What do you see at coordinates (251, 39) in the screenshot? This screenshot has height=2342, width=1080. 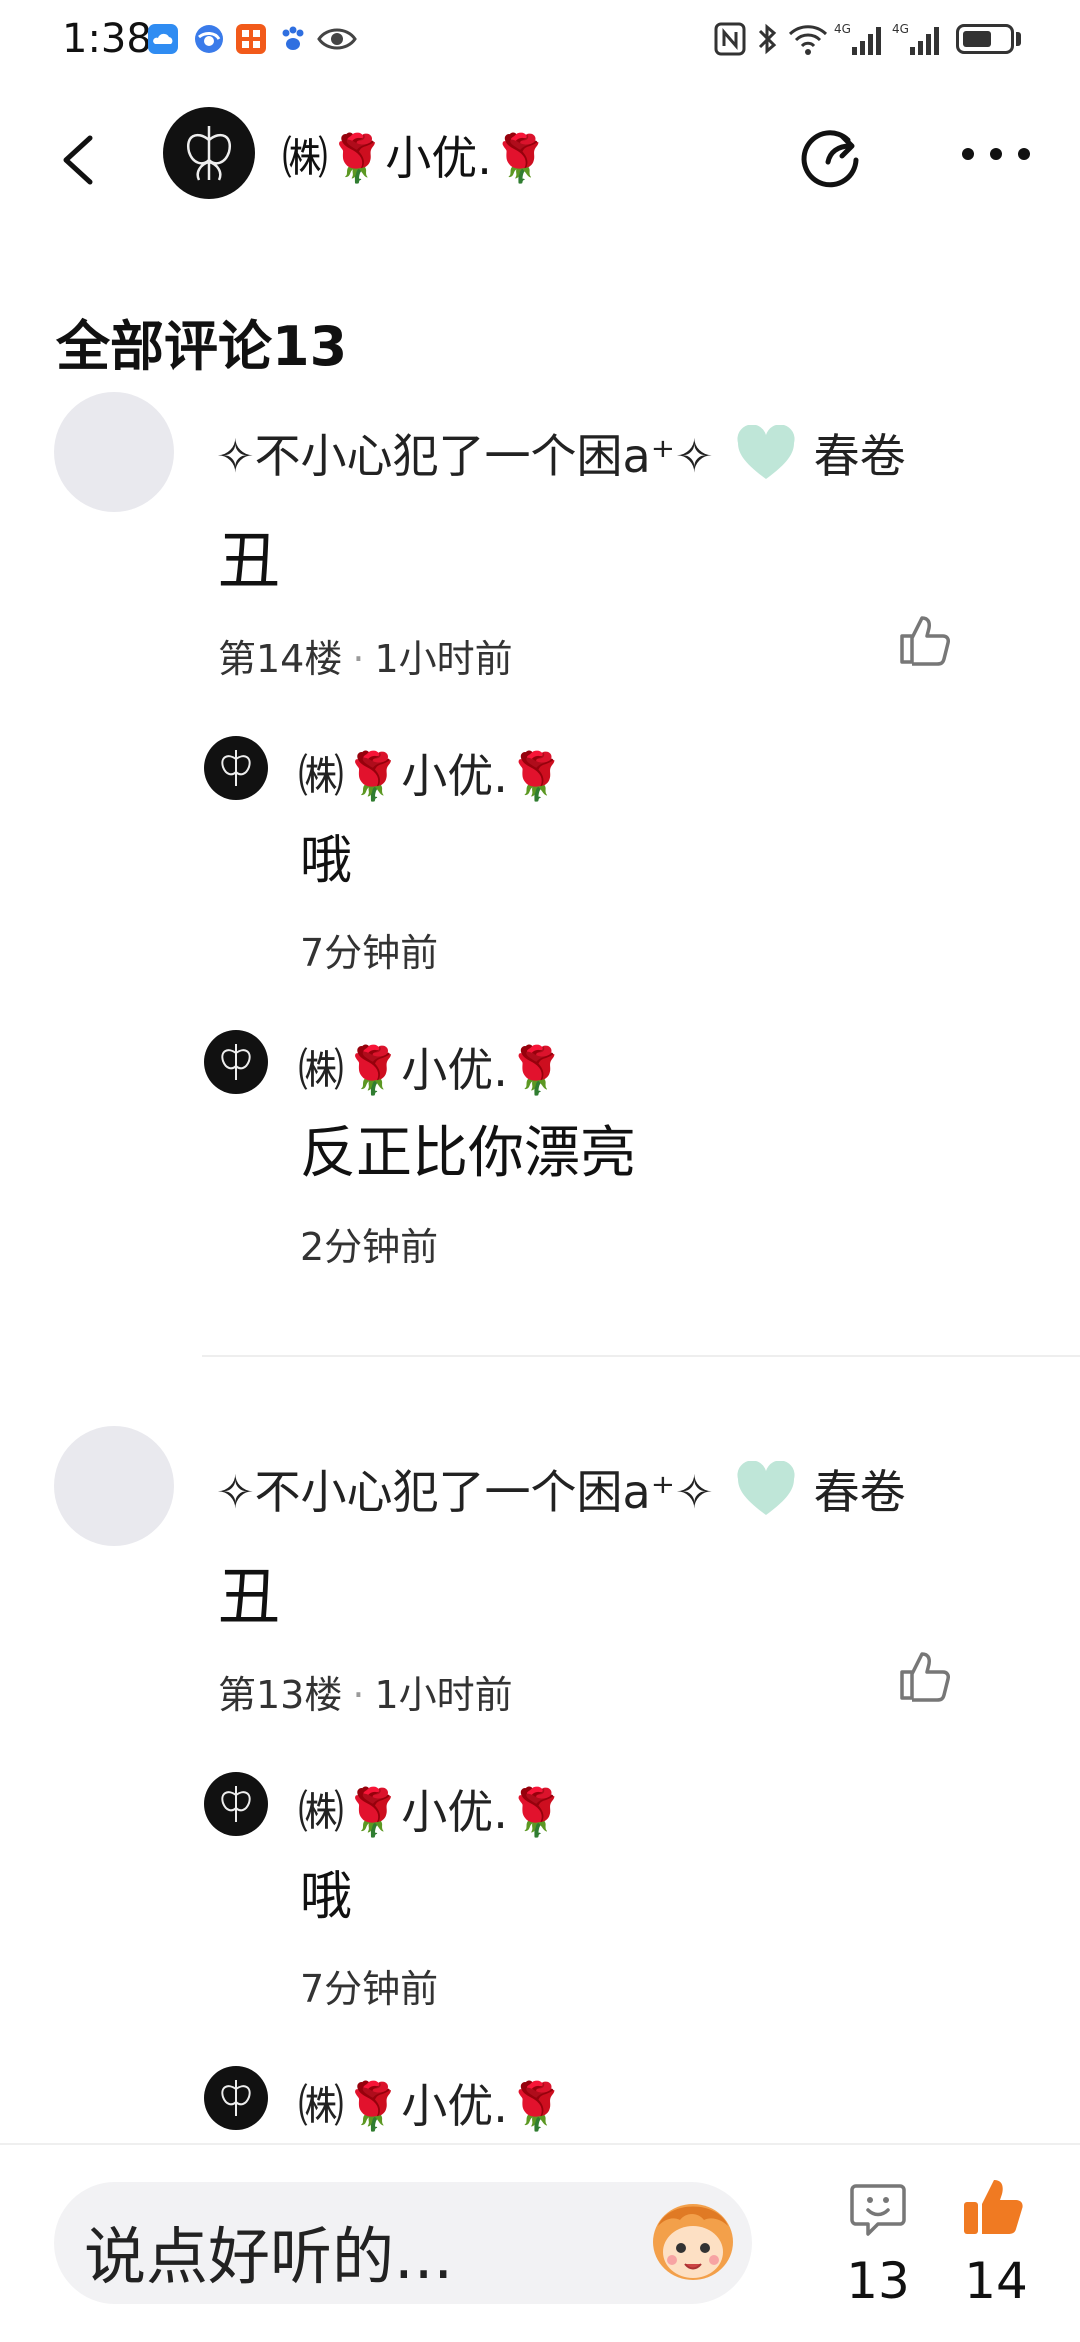 I see `taobao-app-icon` at bounding box center [251, 39].